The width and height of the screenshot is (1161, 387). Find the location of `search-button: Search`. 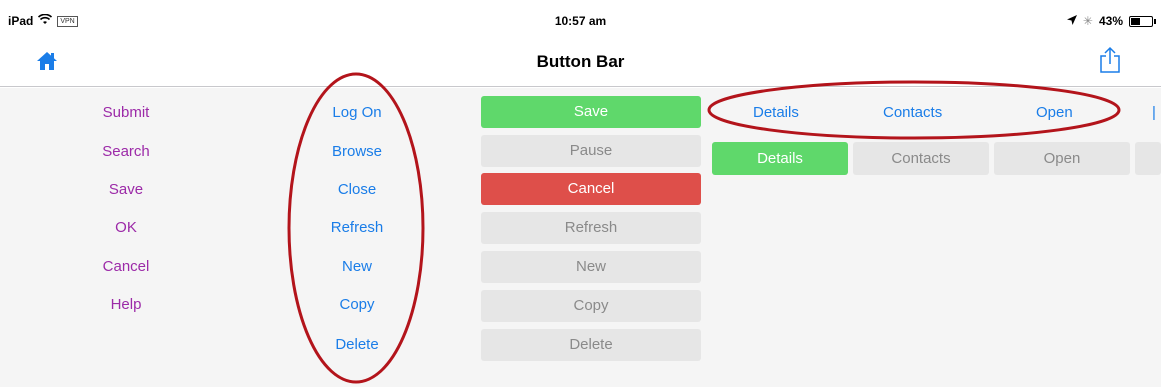

search-button: Search is located at coordinates (126, 151).